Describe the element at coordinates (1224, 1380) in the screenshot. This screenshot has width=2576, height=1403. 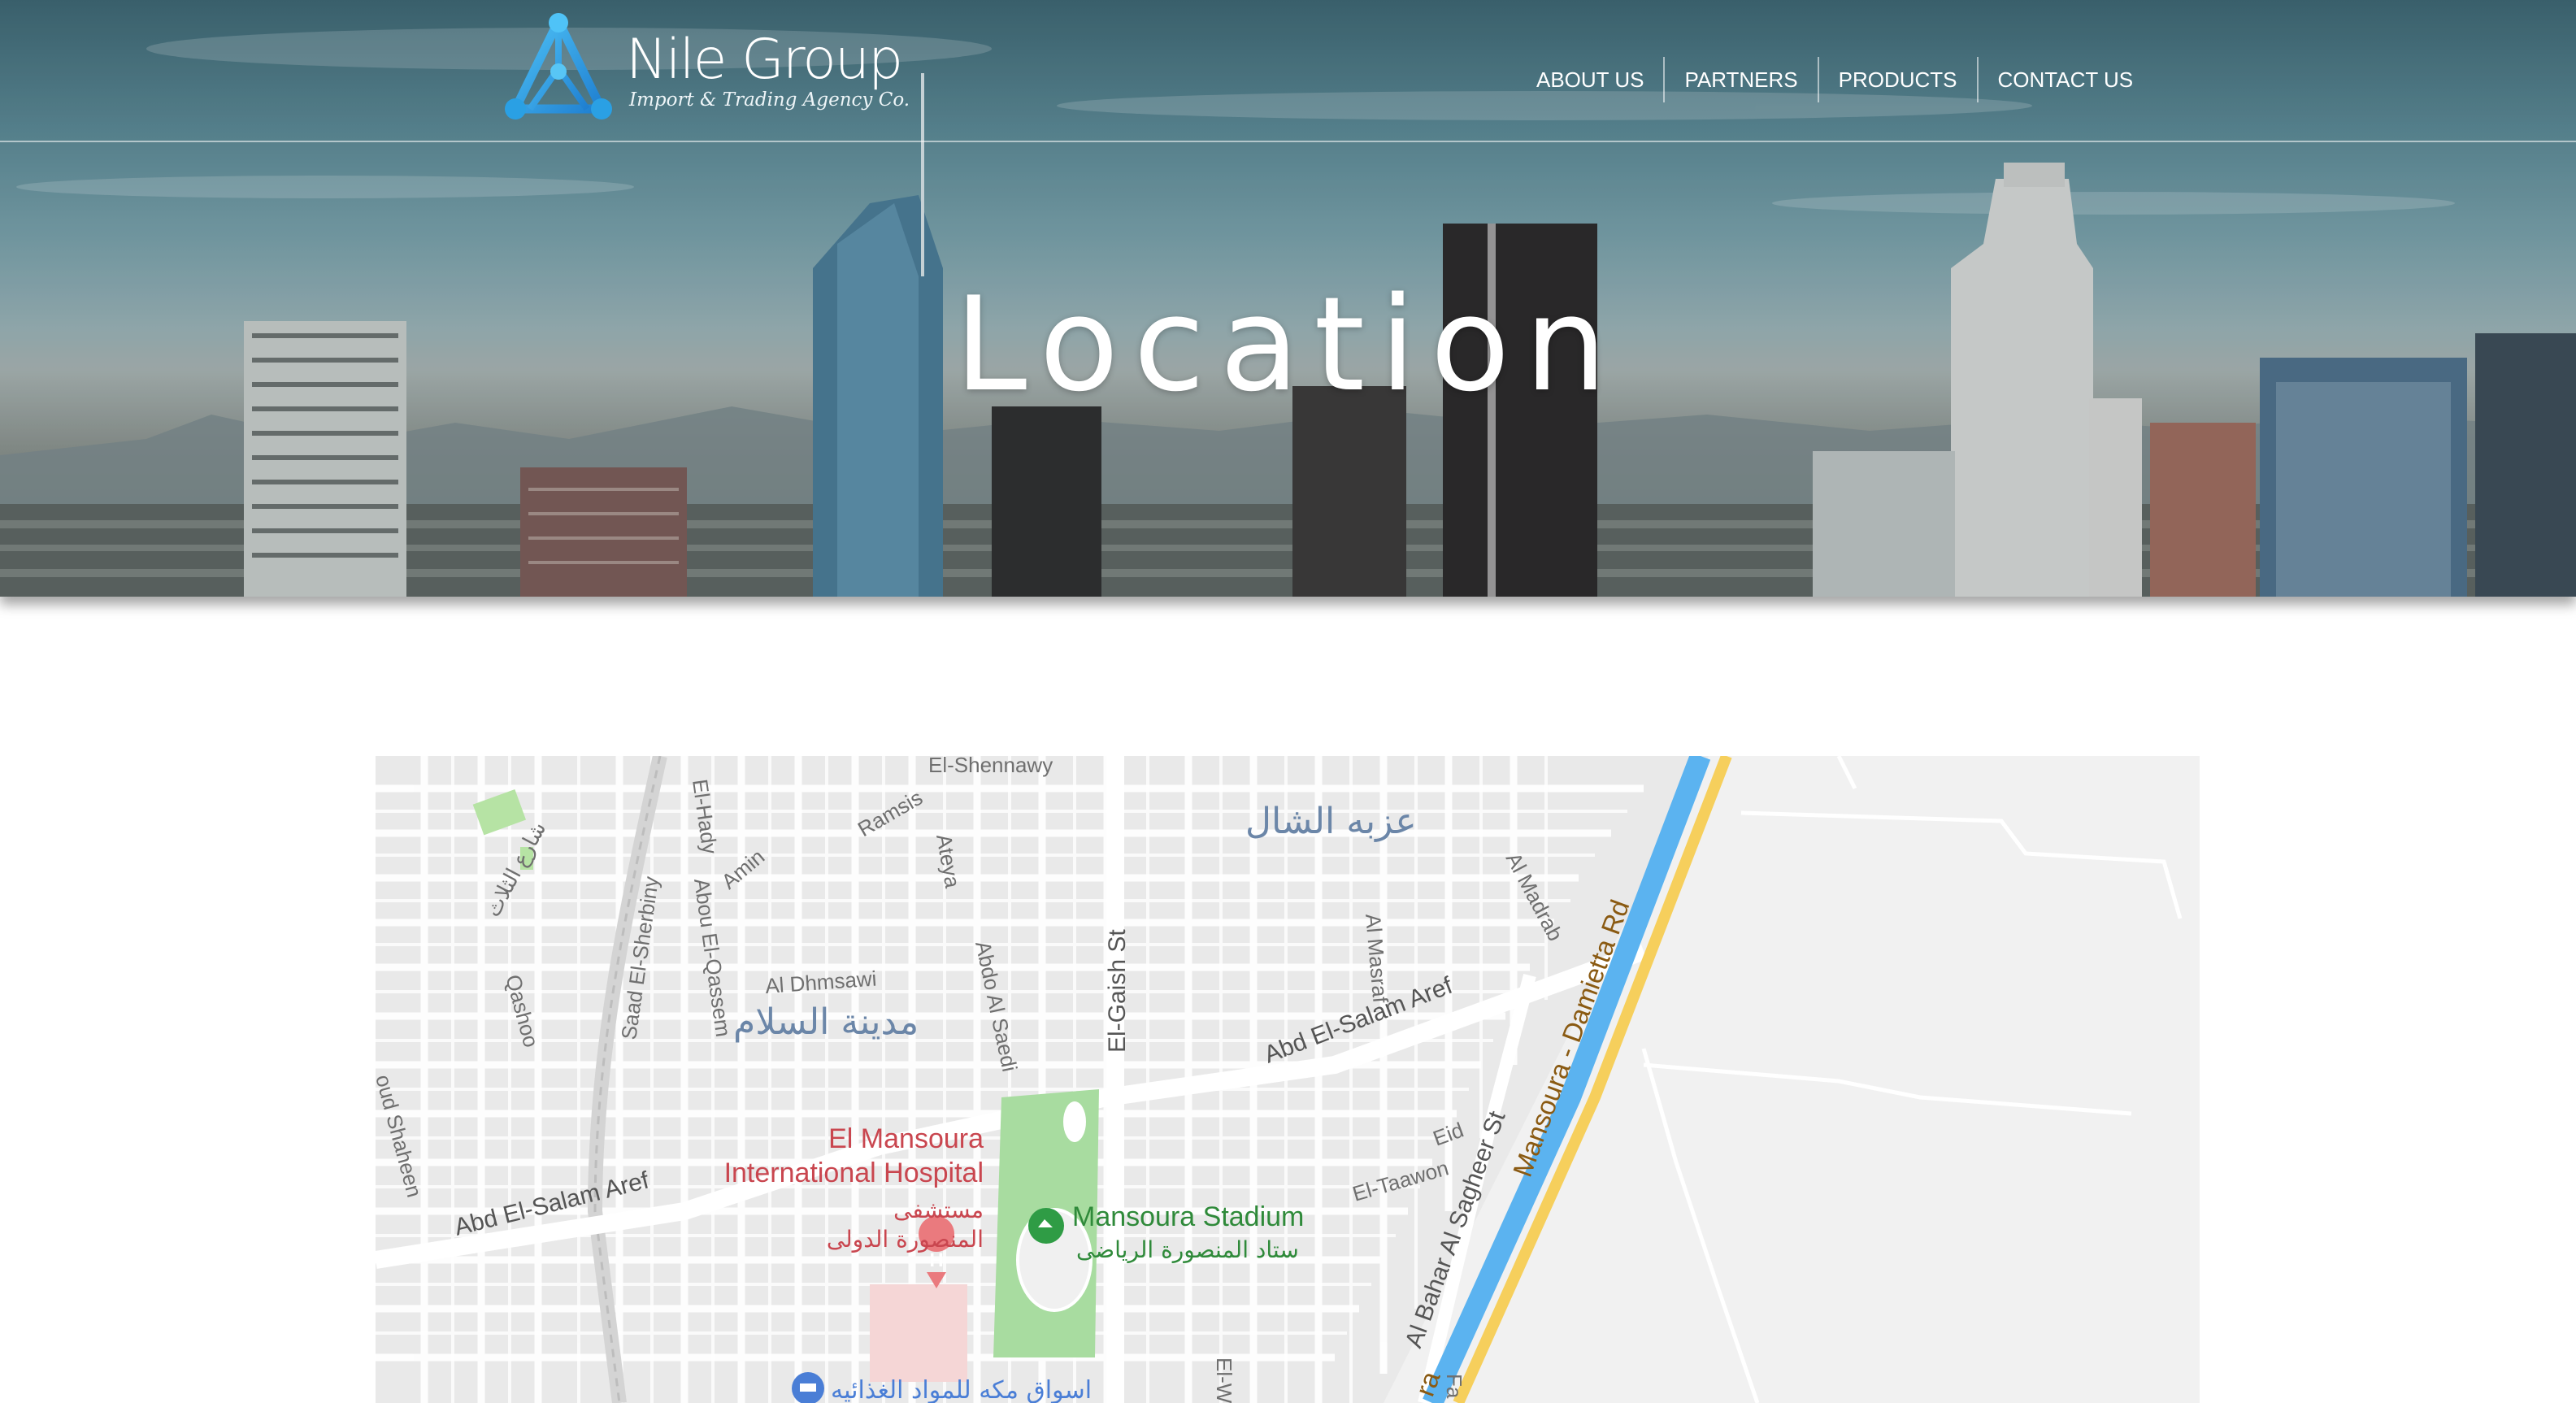
I see `map-label-el-w: El-W` at that location.